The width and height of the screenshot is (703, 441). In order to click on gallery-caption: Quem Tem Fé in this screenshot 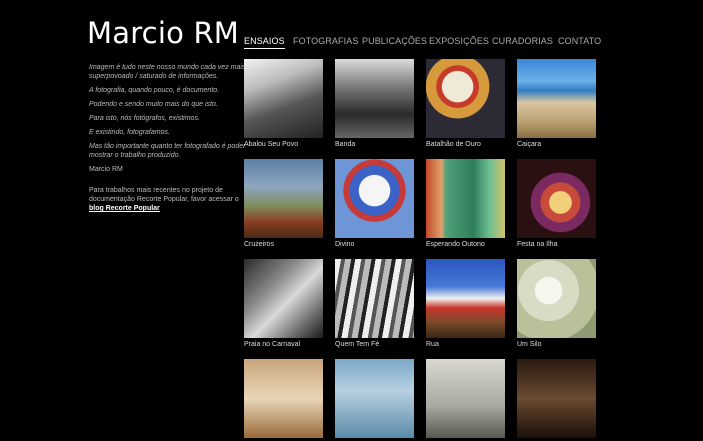, I will do `click(374, 344)`.